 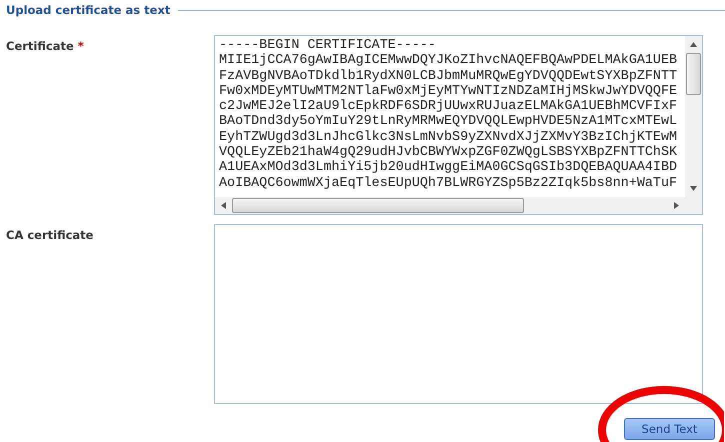 I want to click on field-label: CA certificate, so click(x=49, y=234).